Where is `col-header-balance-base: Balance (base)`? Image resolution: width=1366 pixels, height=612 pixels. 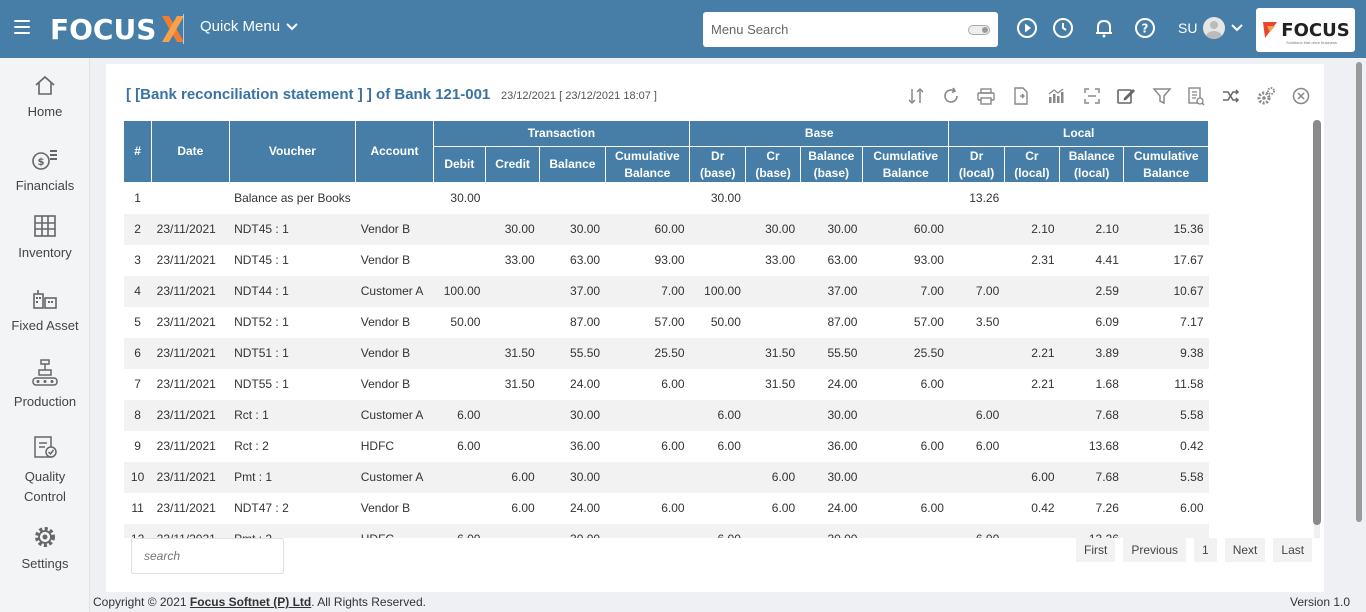 col-header-balance-base: Balance (base) is located at coordinates (831, 164).